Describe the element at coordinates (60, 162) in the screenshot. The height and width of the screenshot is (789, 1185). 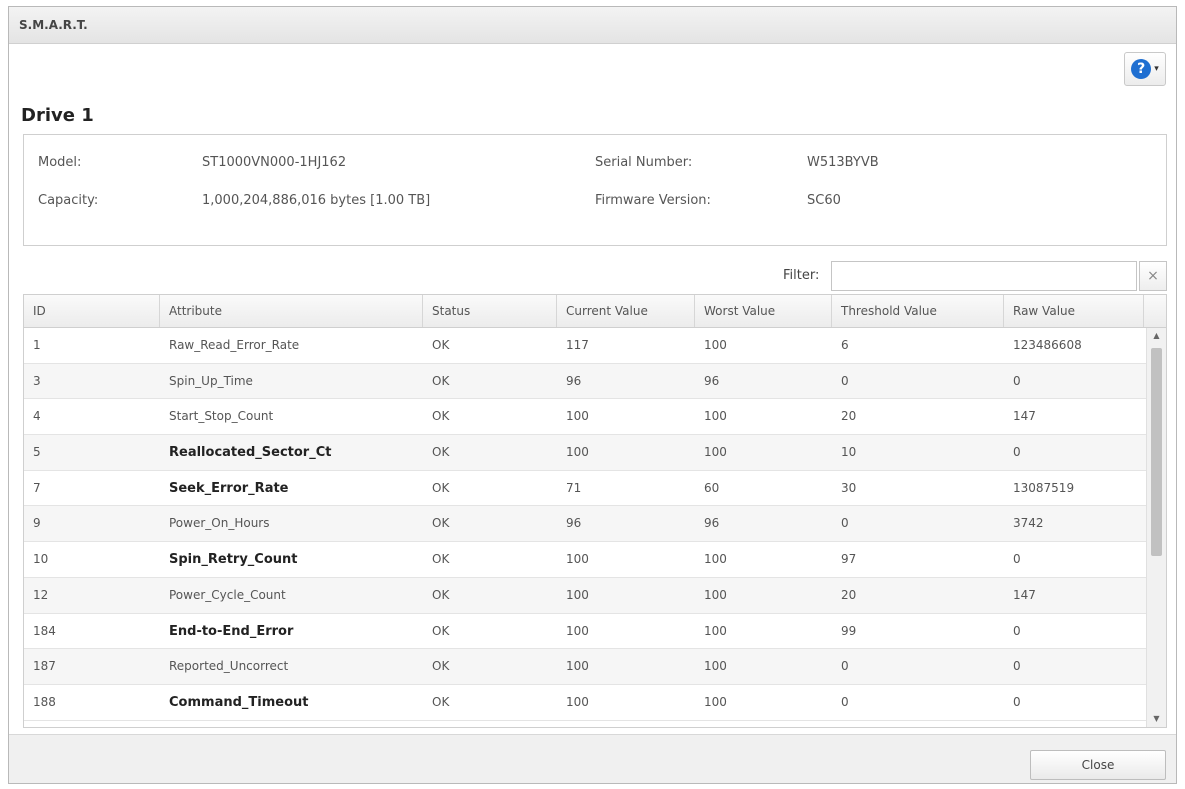
I see `model-label: Model:` at that location.